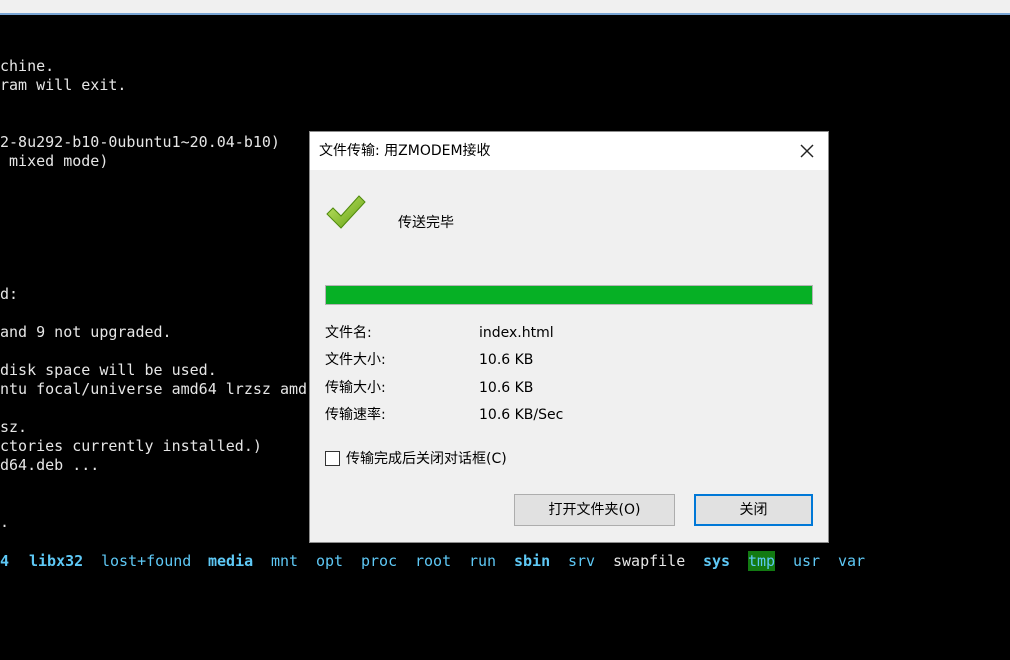  Describe the element at coordinates (649, 561) in the screenshot. I see `ls-entry: swapfile` at that location.